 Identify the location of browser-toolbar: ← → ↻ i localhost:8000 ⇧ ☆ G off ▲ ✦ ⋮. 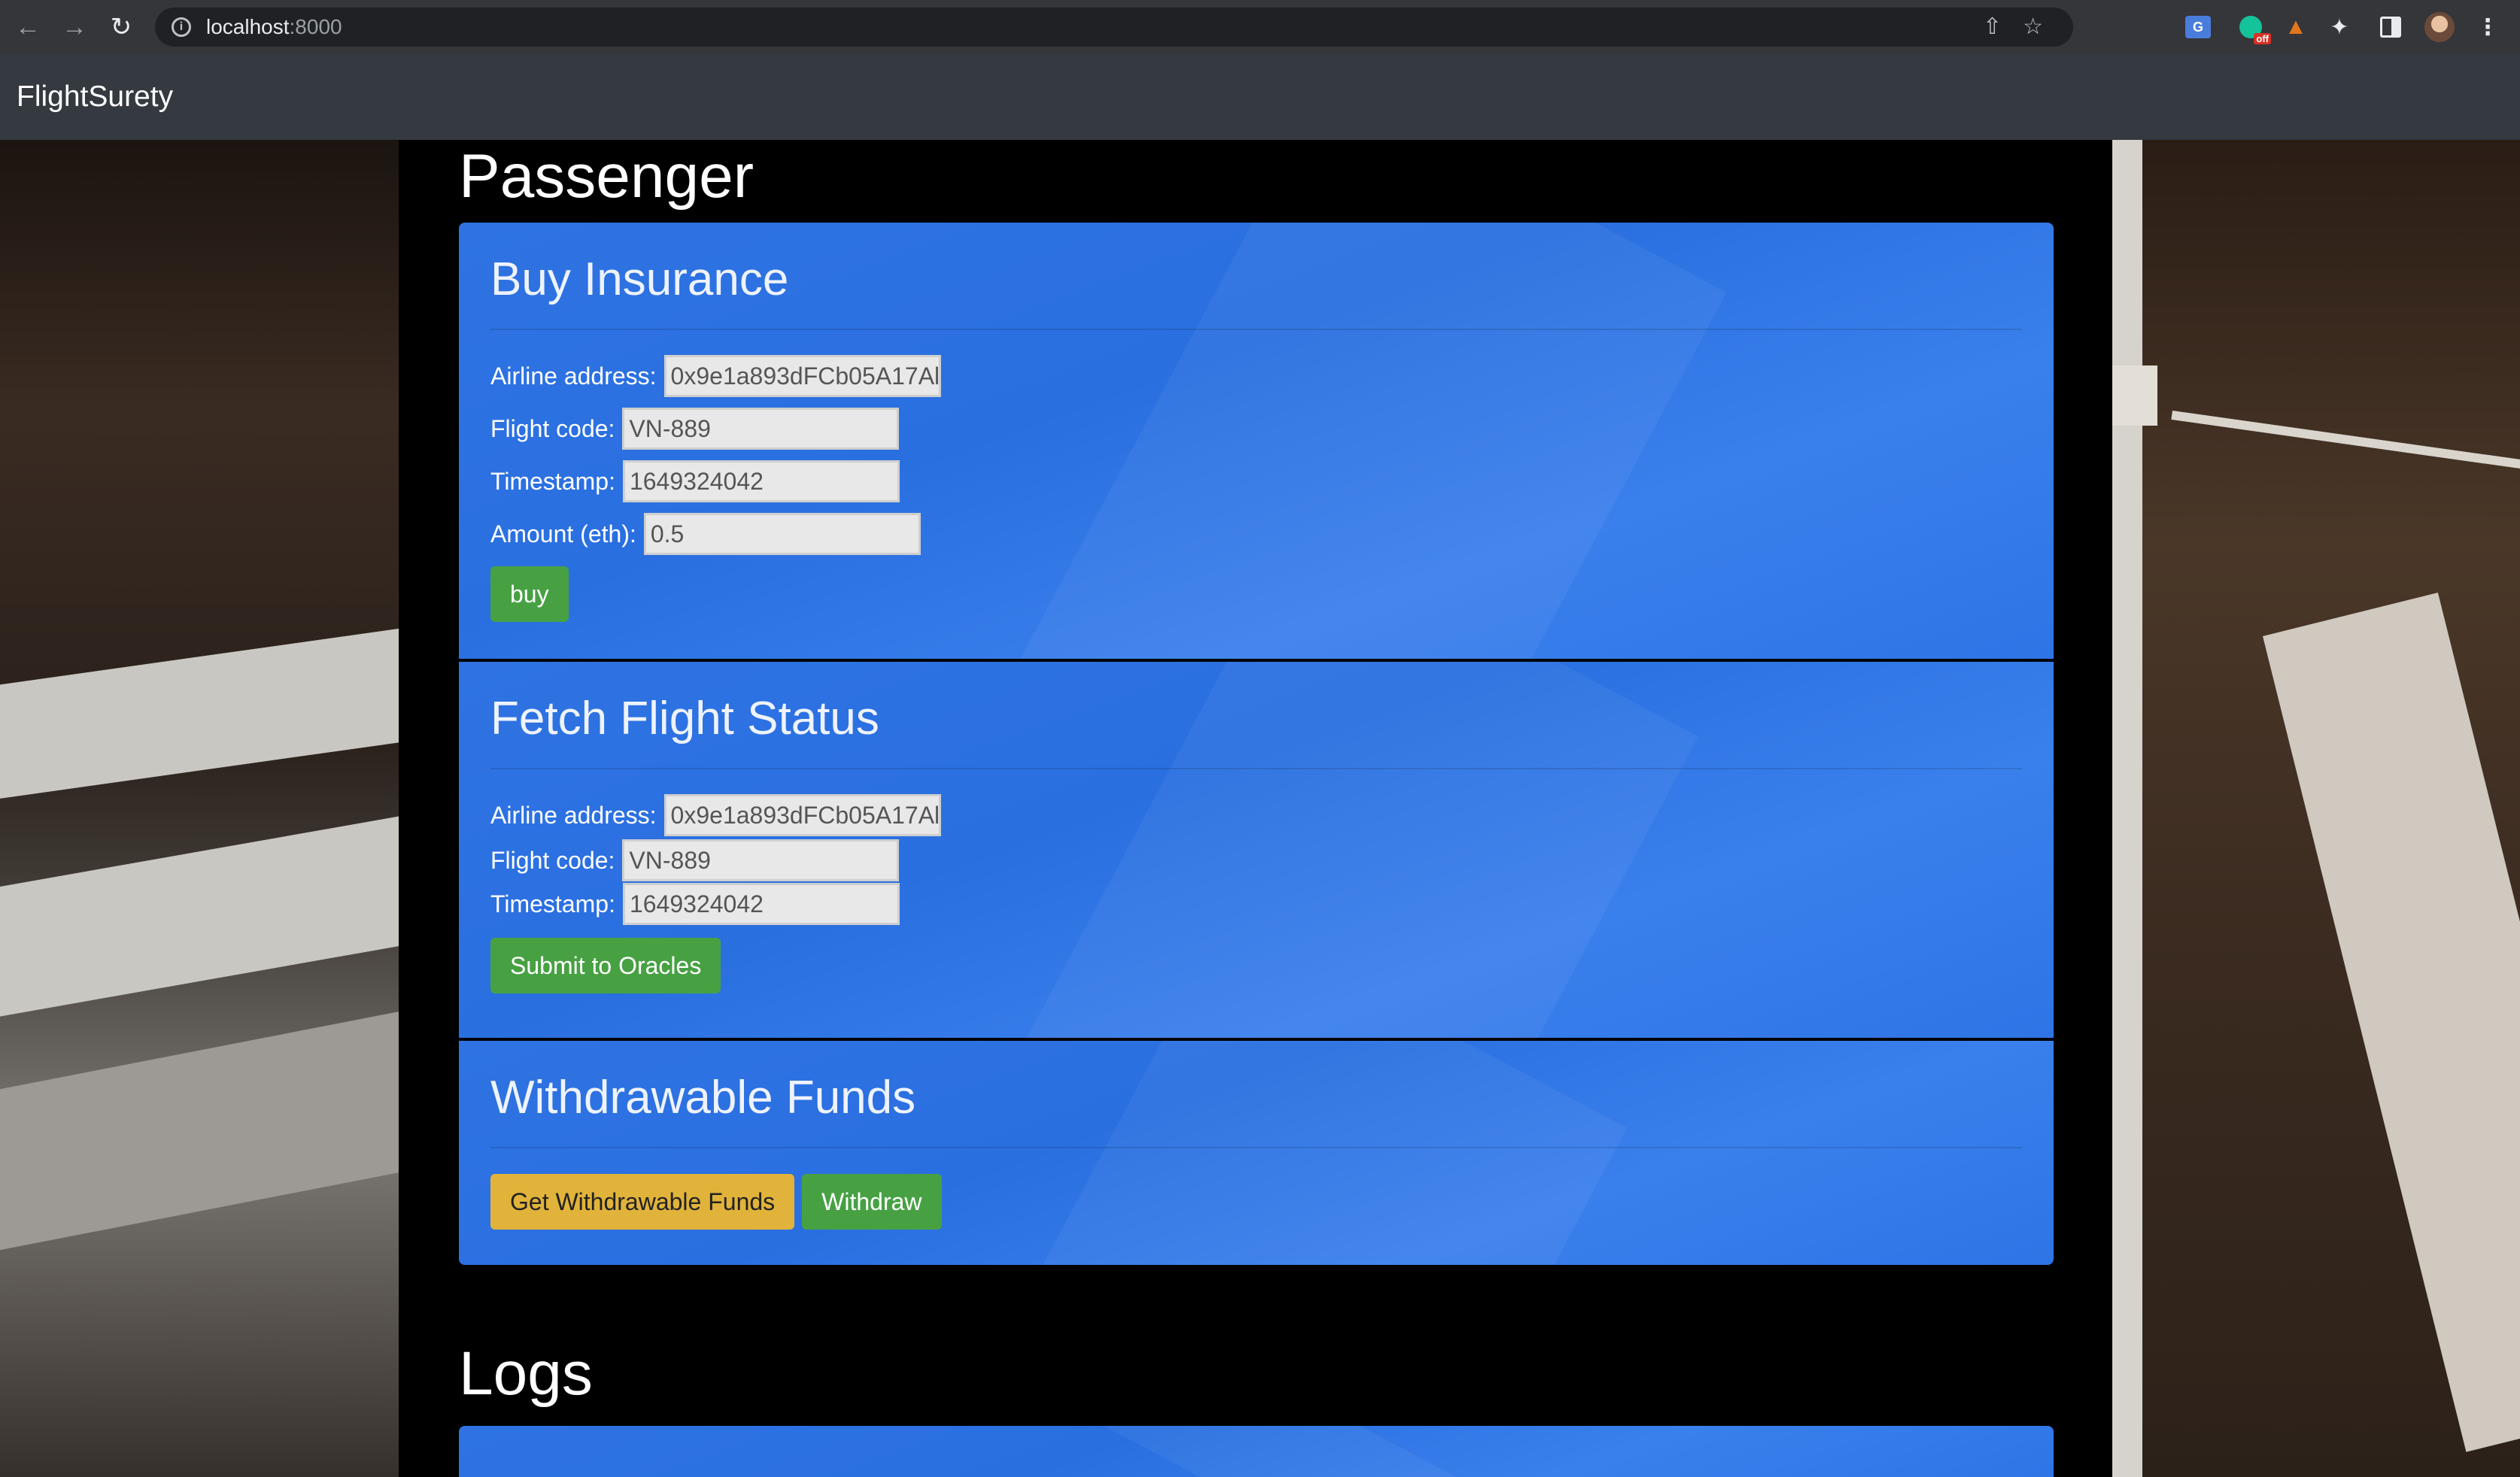
(1260, 27).